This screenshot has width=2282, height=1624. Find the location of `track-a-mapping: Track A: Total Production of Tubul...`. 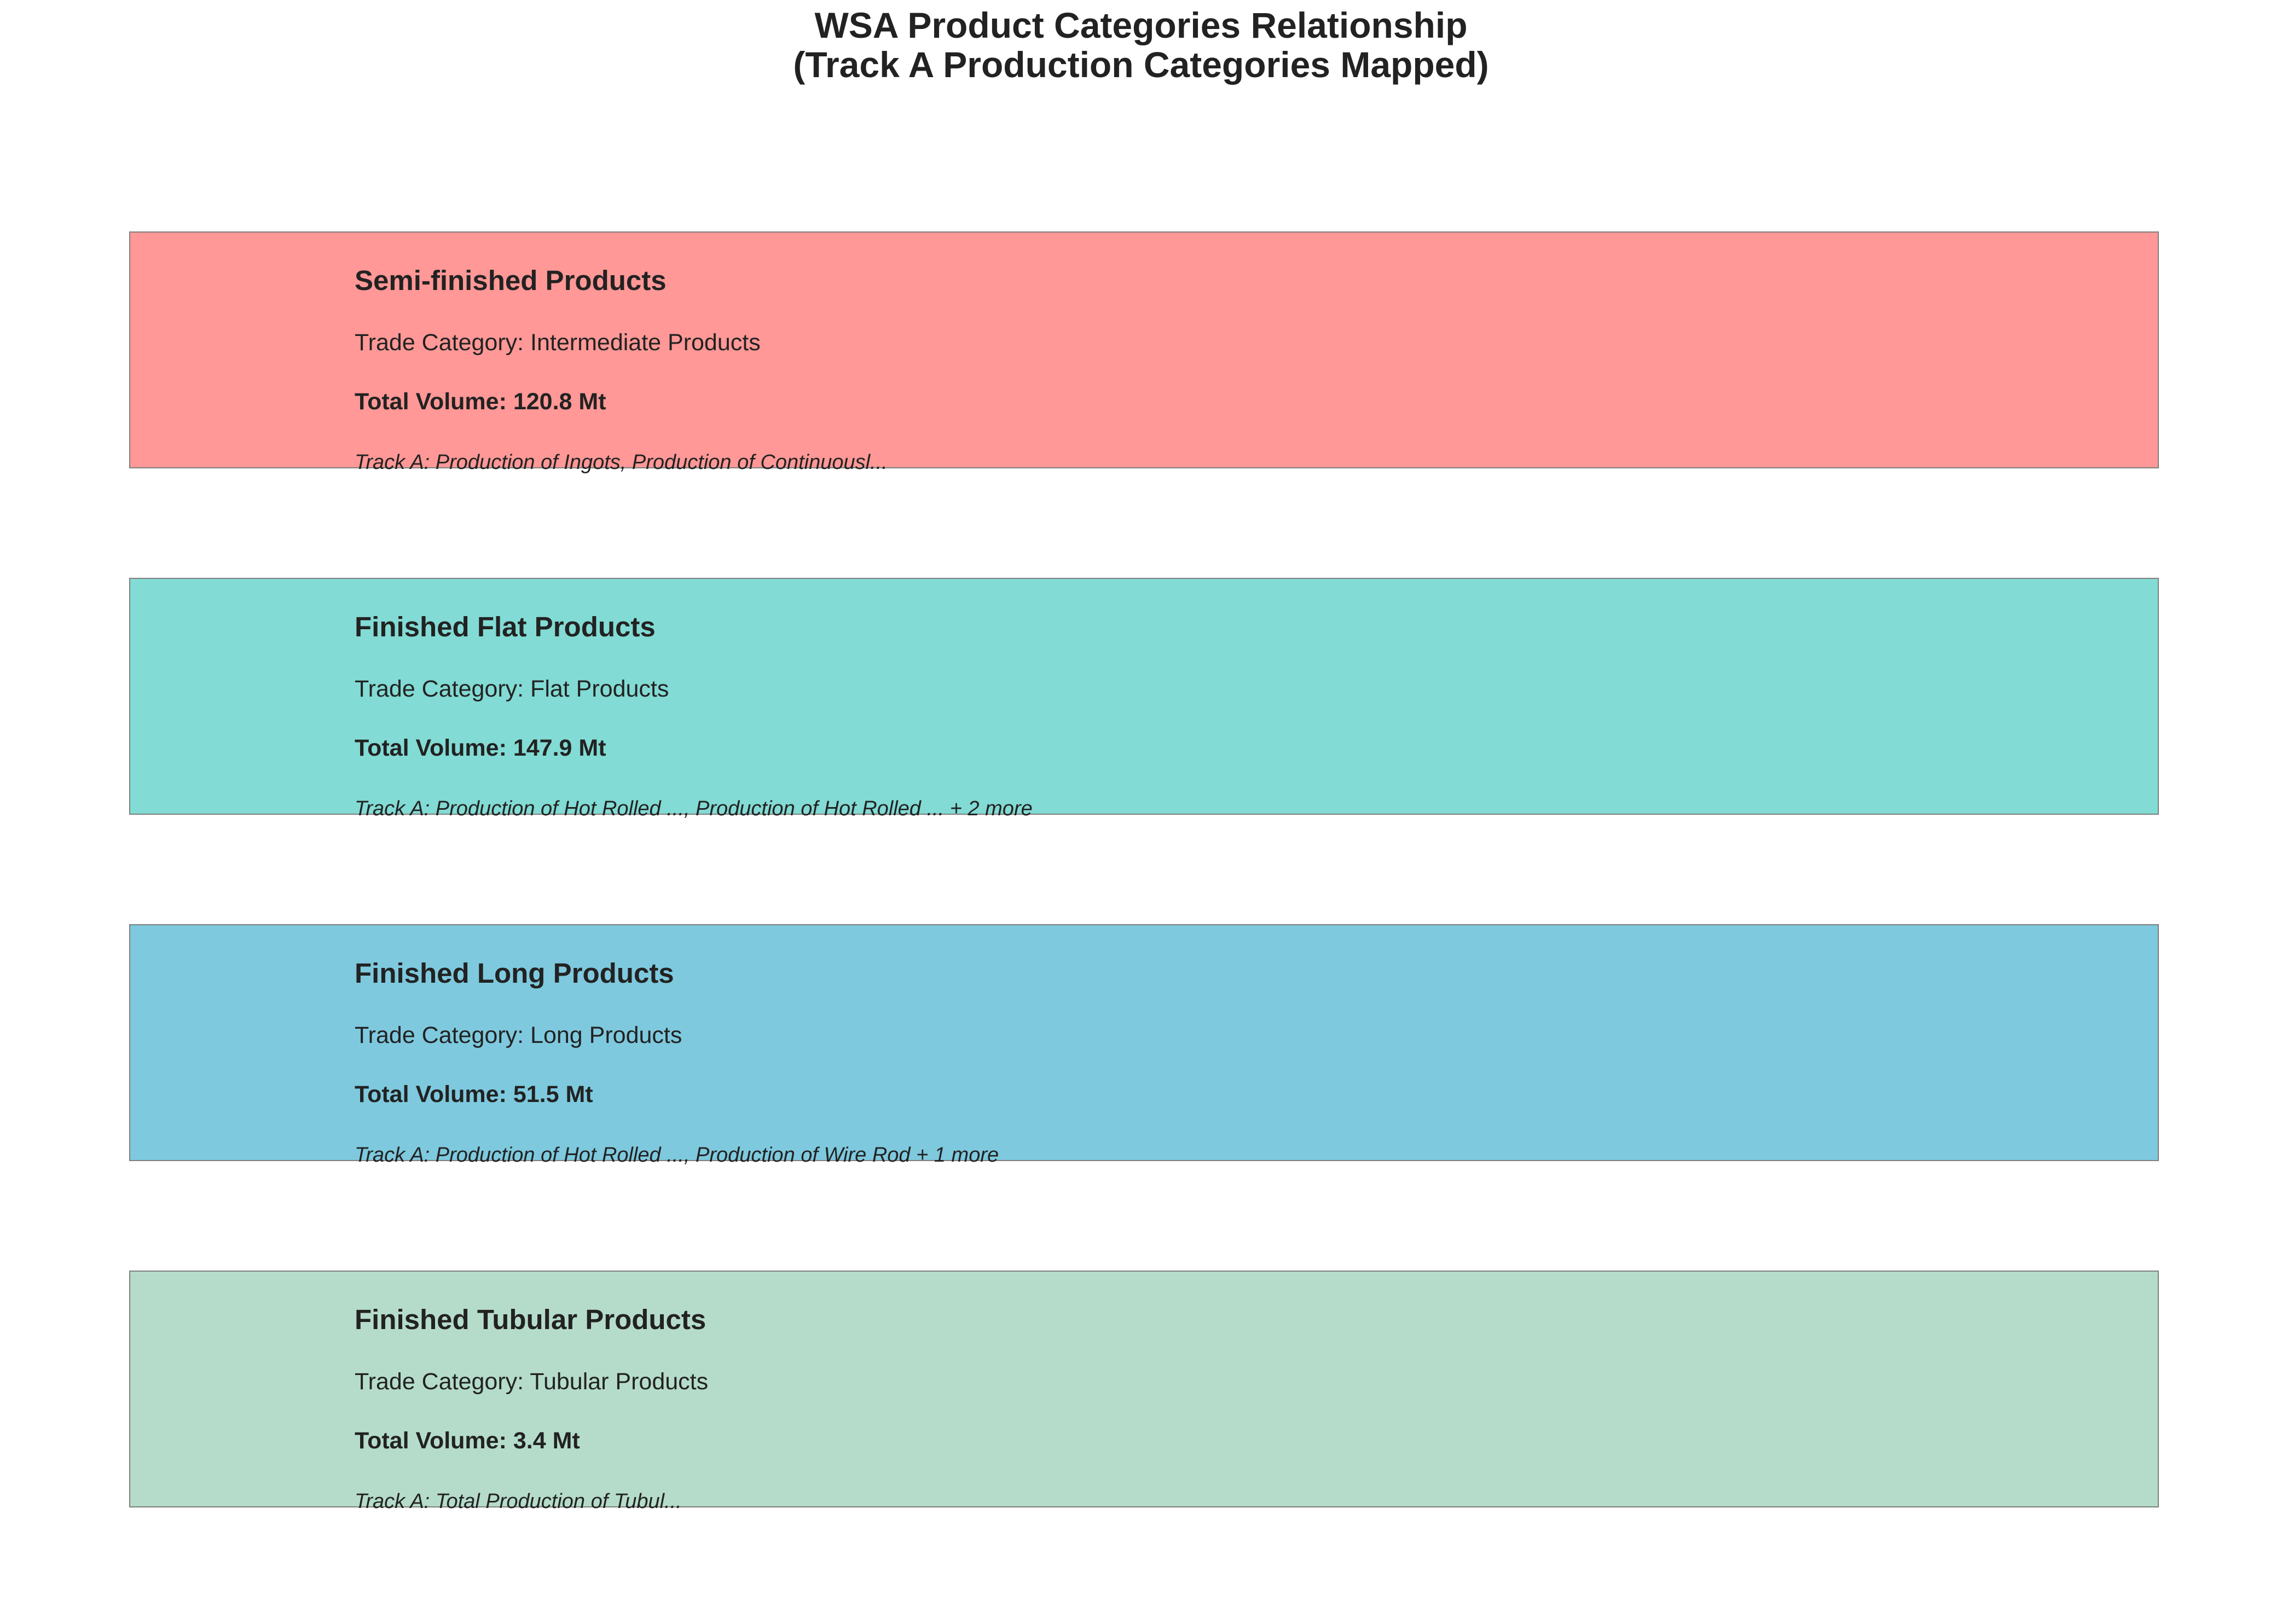

track-a-mapping: Track A: Total Production of Tubul... is located at coordinates (518, 1501).